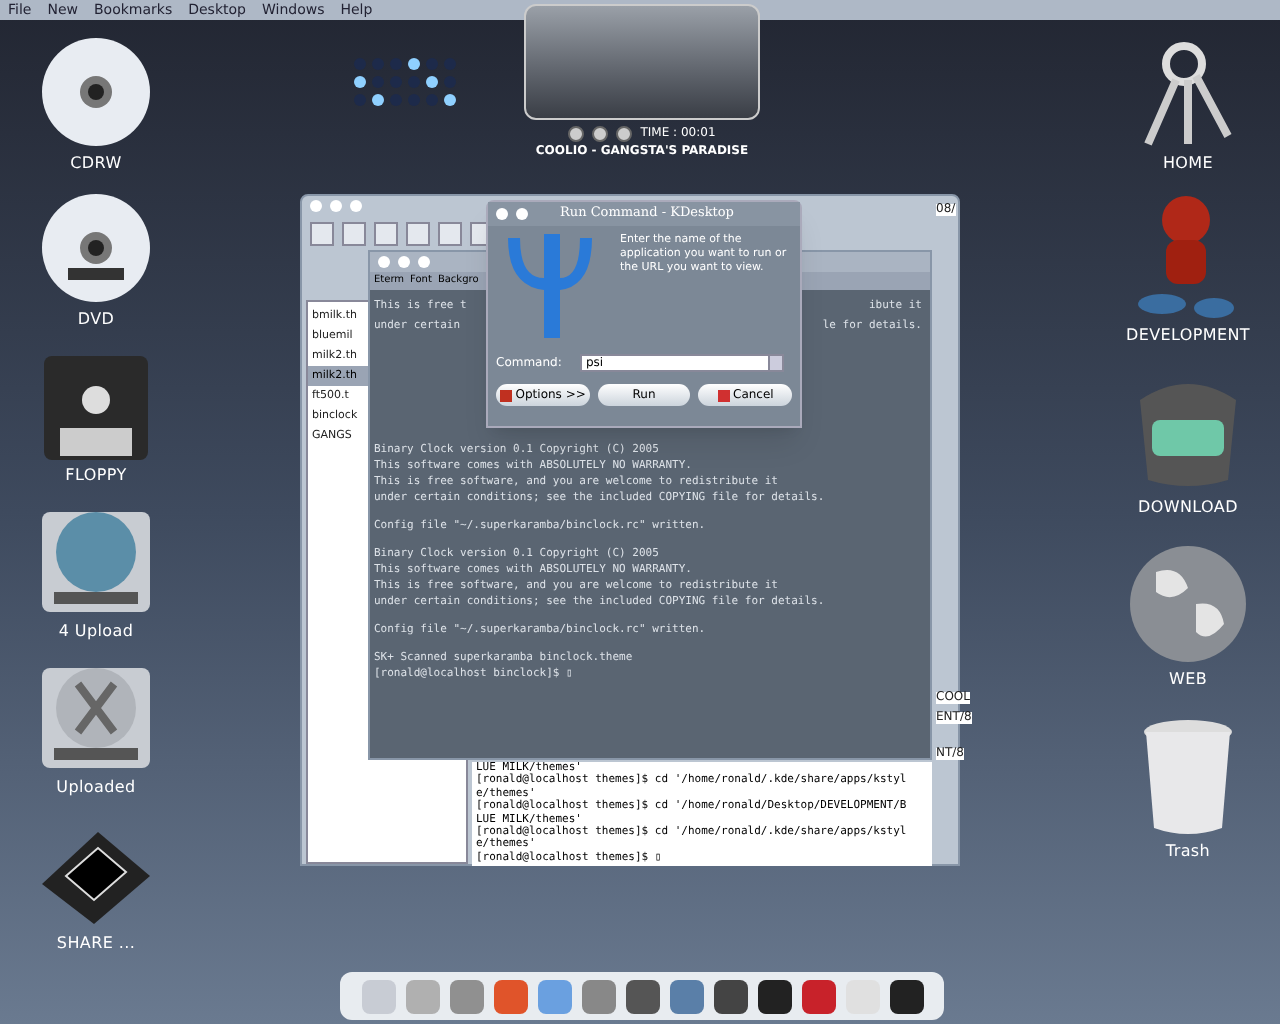 This screenshot has height=1024, width=1280. Describe the element at coordinates (1188, 164) in the screenshot. I see `desktop-icon-label: HOME` at that location.